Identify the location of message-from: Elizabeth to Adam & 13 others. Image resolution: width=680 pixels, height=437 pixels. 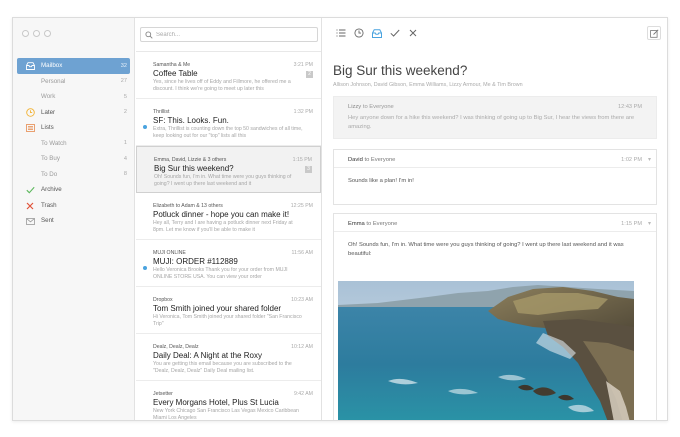
(188, 206).